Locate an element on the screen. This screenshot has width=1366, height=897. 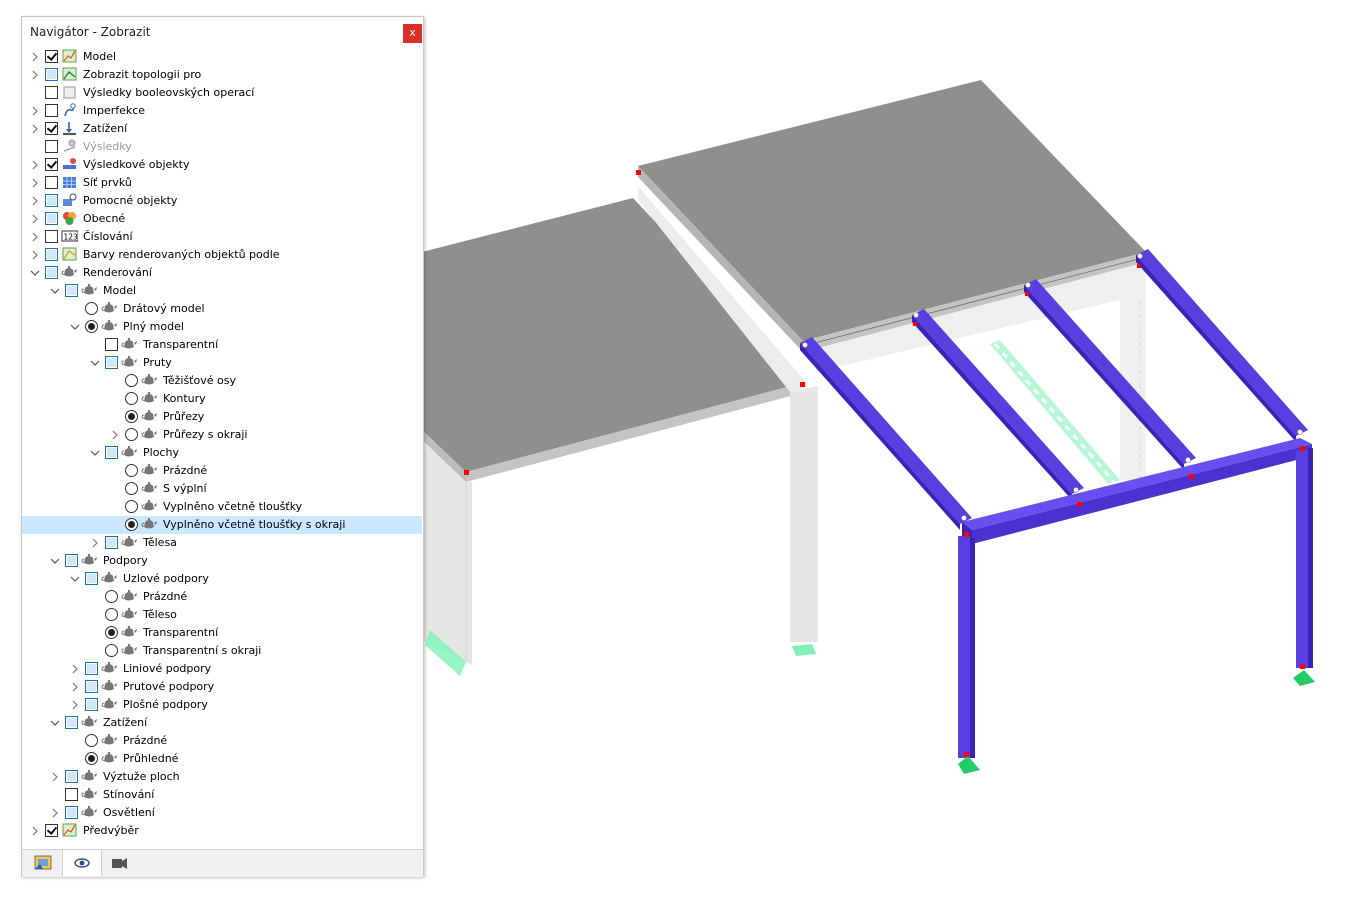
views-tab is located at coordinates (119, 863).